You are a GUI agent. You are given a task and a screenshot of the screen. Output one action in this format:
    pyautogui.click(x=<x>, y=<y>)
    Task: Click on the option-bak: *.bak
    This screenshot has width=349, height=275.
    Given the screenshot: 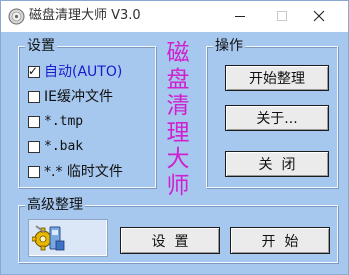 What is the action you would take?
    pyautogui.click(x=55, y=147)
    